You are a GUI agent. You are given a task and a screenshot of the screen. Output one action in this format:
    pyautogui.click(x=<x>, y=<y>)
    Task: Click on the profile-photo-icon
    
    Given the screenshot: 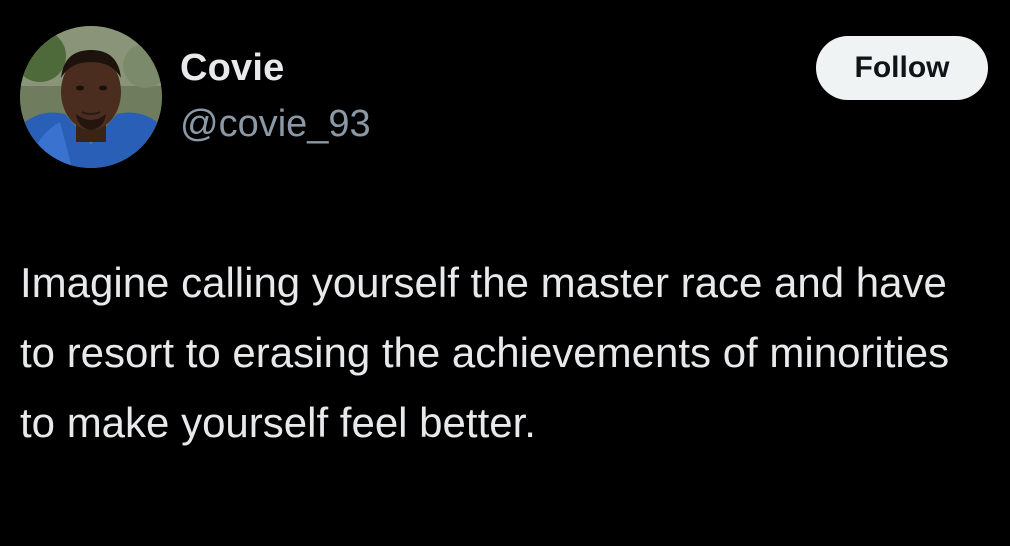 What is the action you would take?
    pyautogui.click(x=91, y=97)
    